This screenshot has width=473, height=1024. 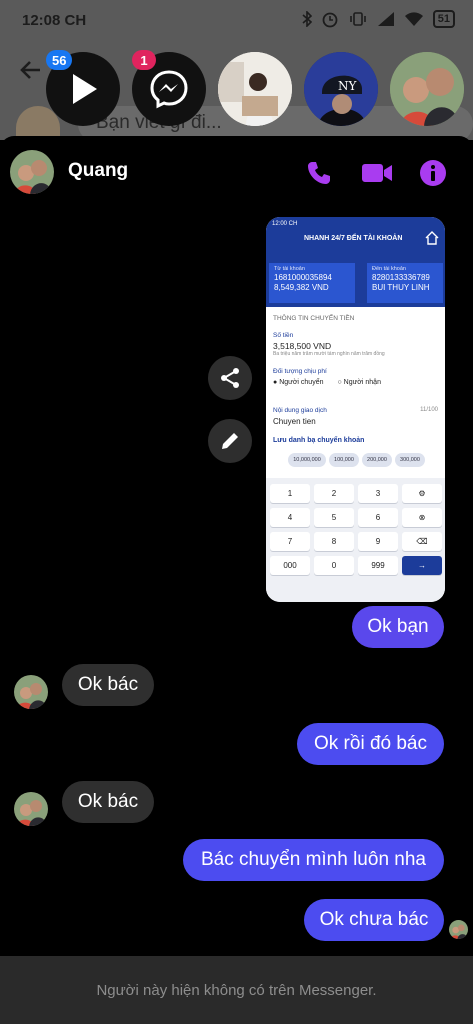 What do you see at coordinates (334, 565) in the screenshot?
I see `keypad-key: 0` at bounding box center [334, 565].